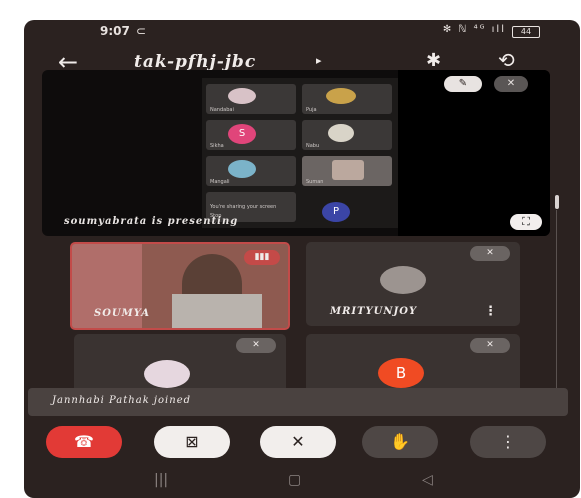 This screenshot has width=581, height=498. What do you see at coordinates (141, 31) in the screenshot?
I see `status-indicator-icon: ⊂` at bounding box center [141, 31].